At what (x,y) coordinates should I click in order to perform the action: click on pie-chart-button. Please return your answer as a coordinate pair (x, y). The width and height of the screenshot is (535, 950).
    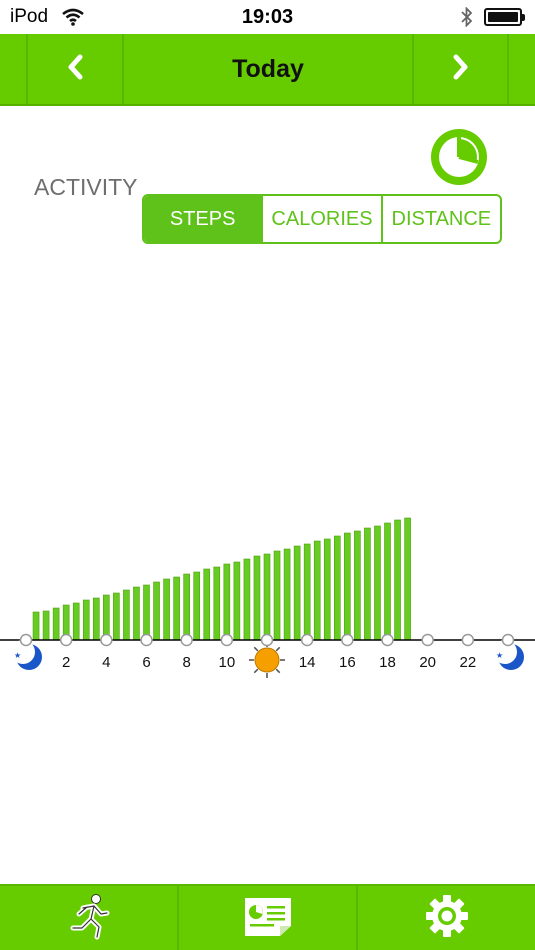
    Looking at the image, I should click on (459, 157).